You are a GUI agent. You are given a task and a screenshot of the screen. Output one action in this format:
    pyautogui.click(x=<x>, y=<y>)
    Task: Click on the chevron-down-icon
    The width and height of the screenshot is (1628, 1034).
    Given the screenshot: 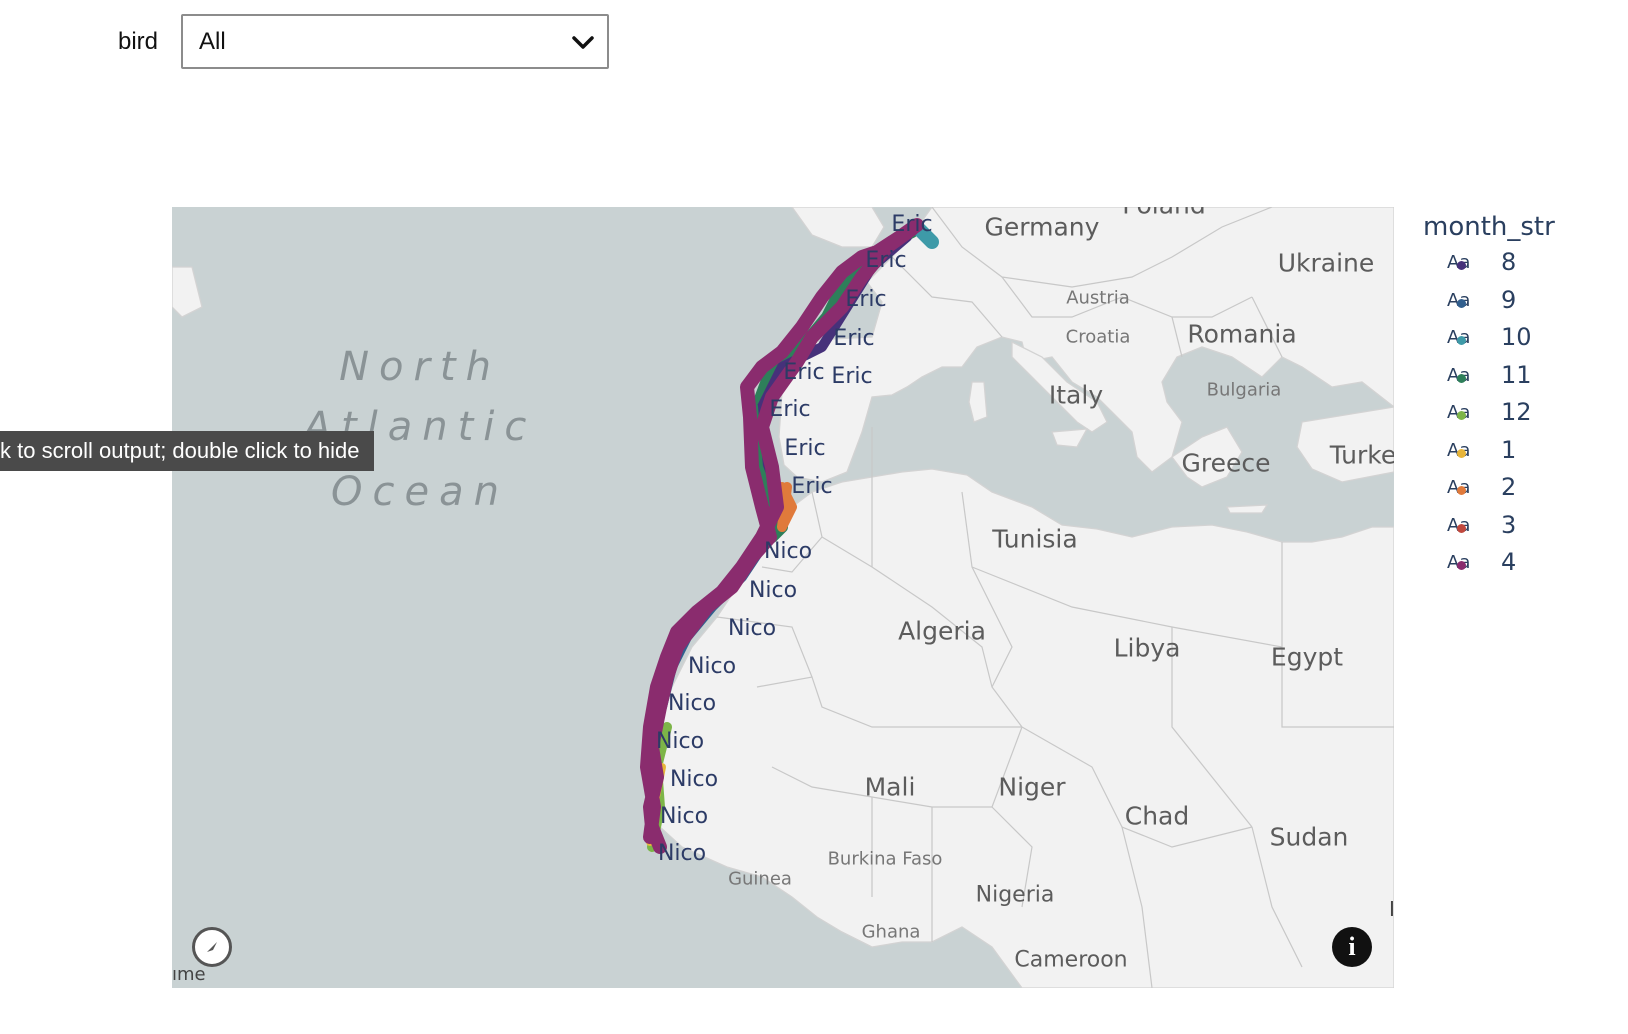 What is the action you would take?
    pyautogui.click(x=583, y=42)
    